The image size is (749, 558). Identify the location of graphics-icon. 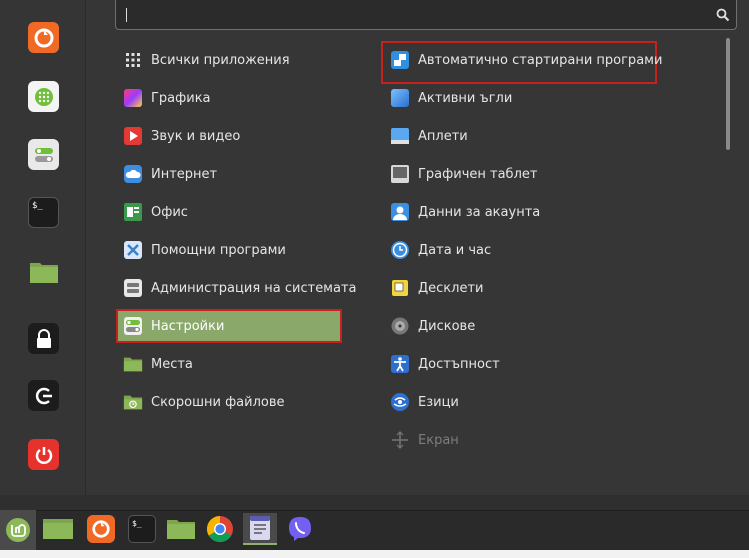
(133, 98).